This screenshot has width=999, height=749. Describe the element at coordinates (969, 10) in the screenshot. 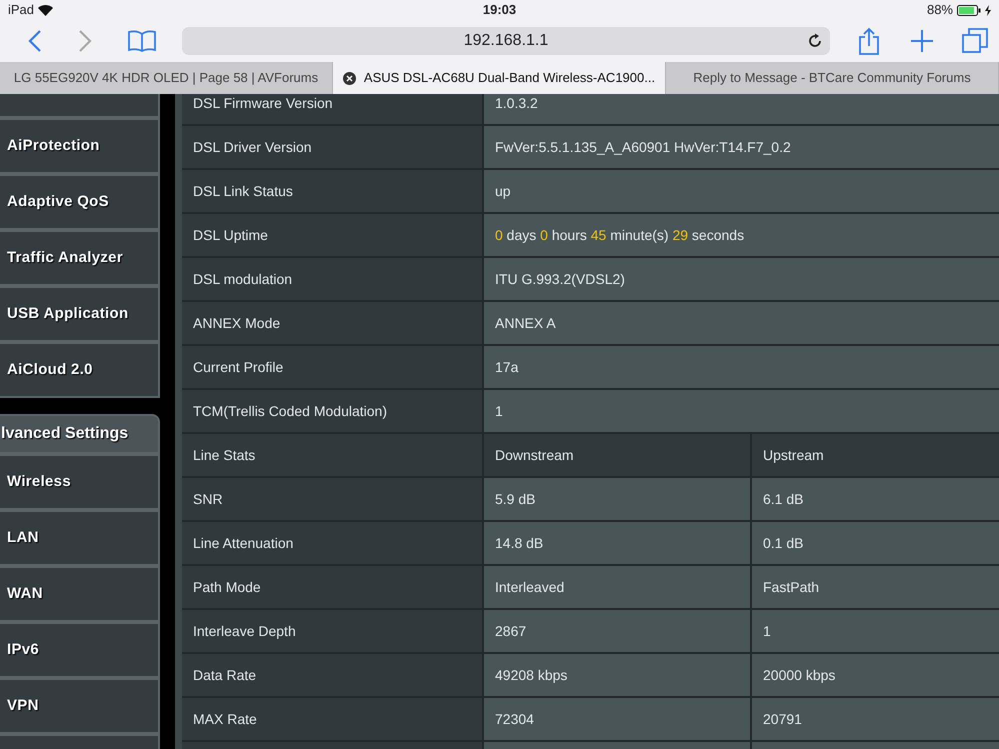

I see `battery-icon` at that location.